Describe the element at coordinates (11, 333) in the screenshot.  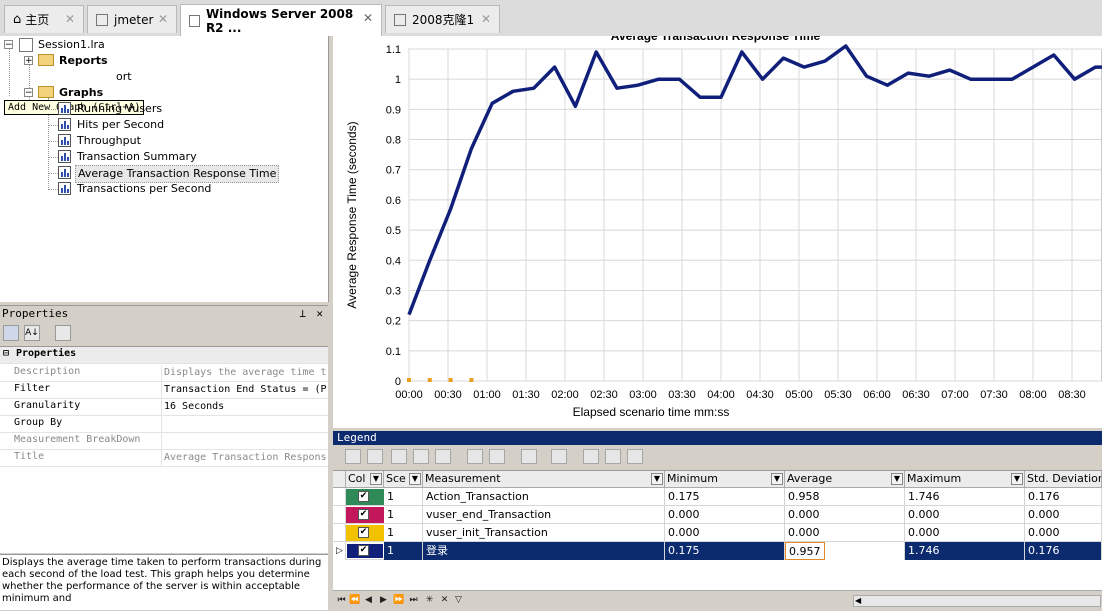
I see `categorized-icon` at that location.